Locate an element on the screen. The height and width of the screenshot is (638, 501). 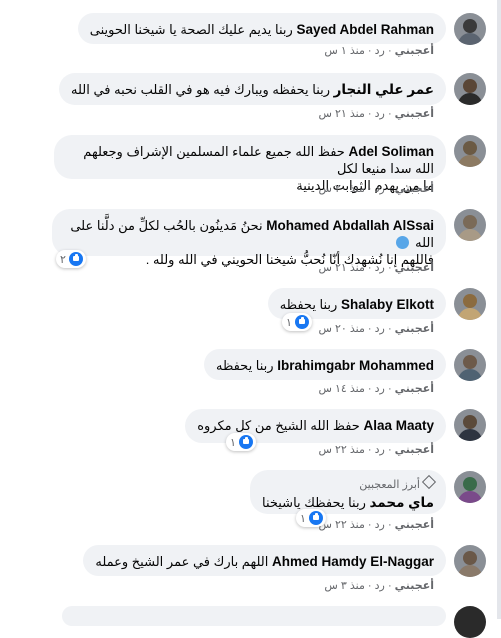
reaction-count: ٢ is located at coordinates (71, 259).